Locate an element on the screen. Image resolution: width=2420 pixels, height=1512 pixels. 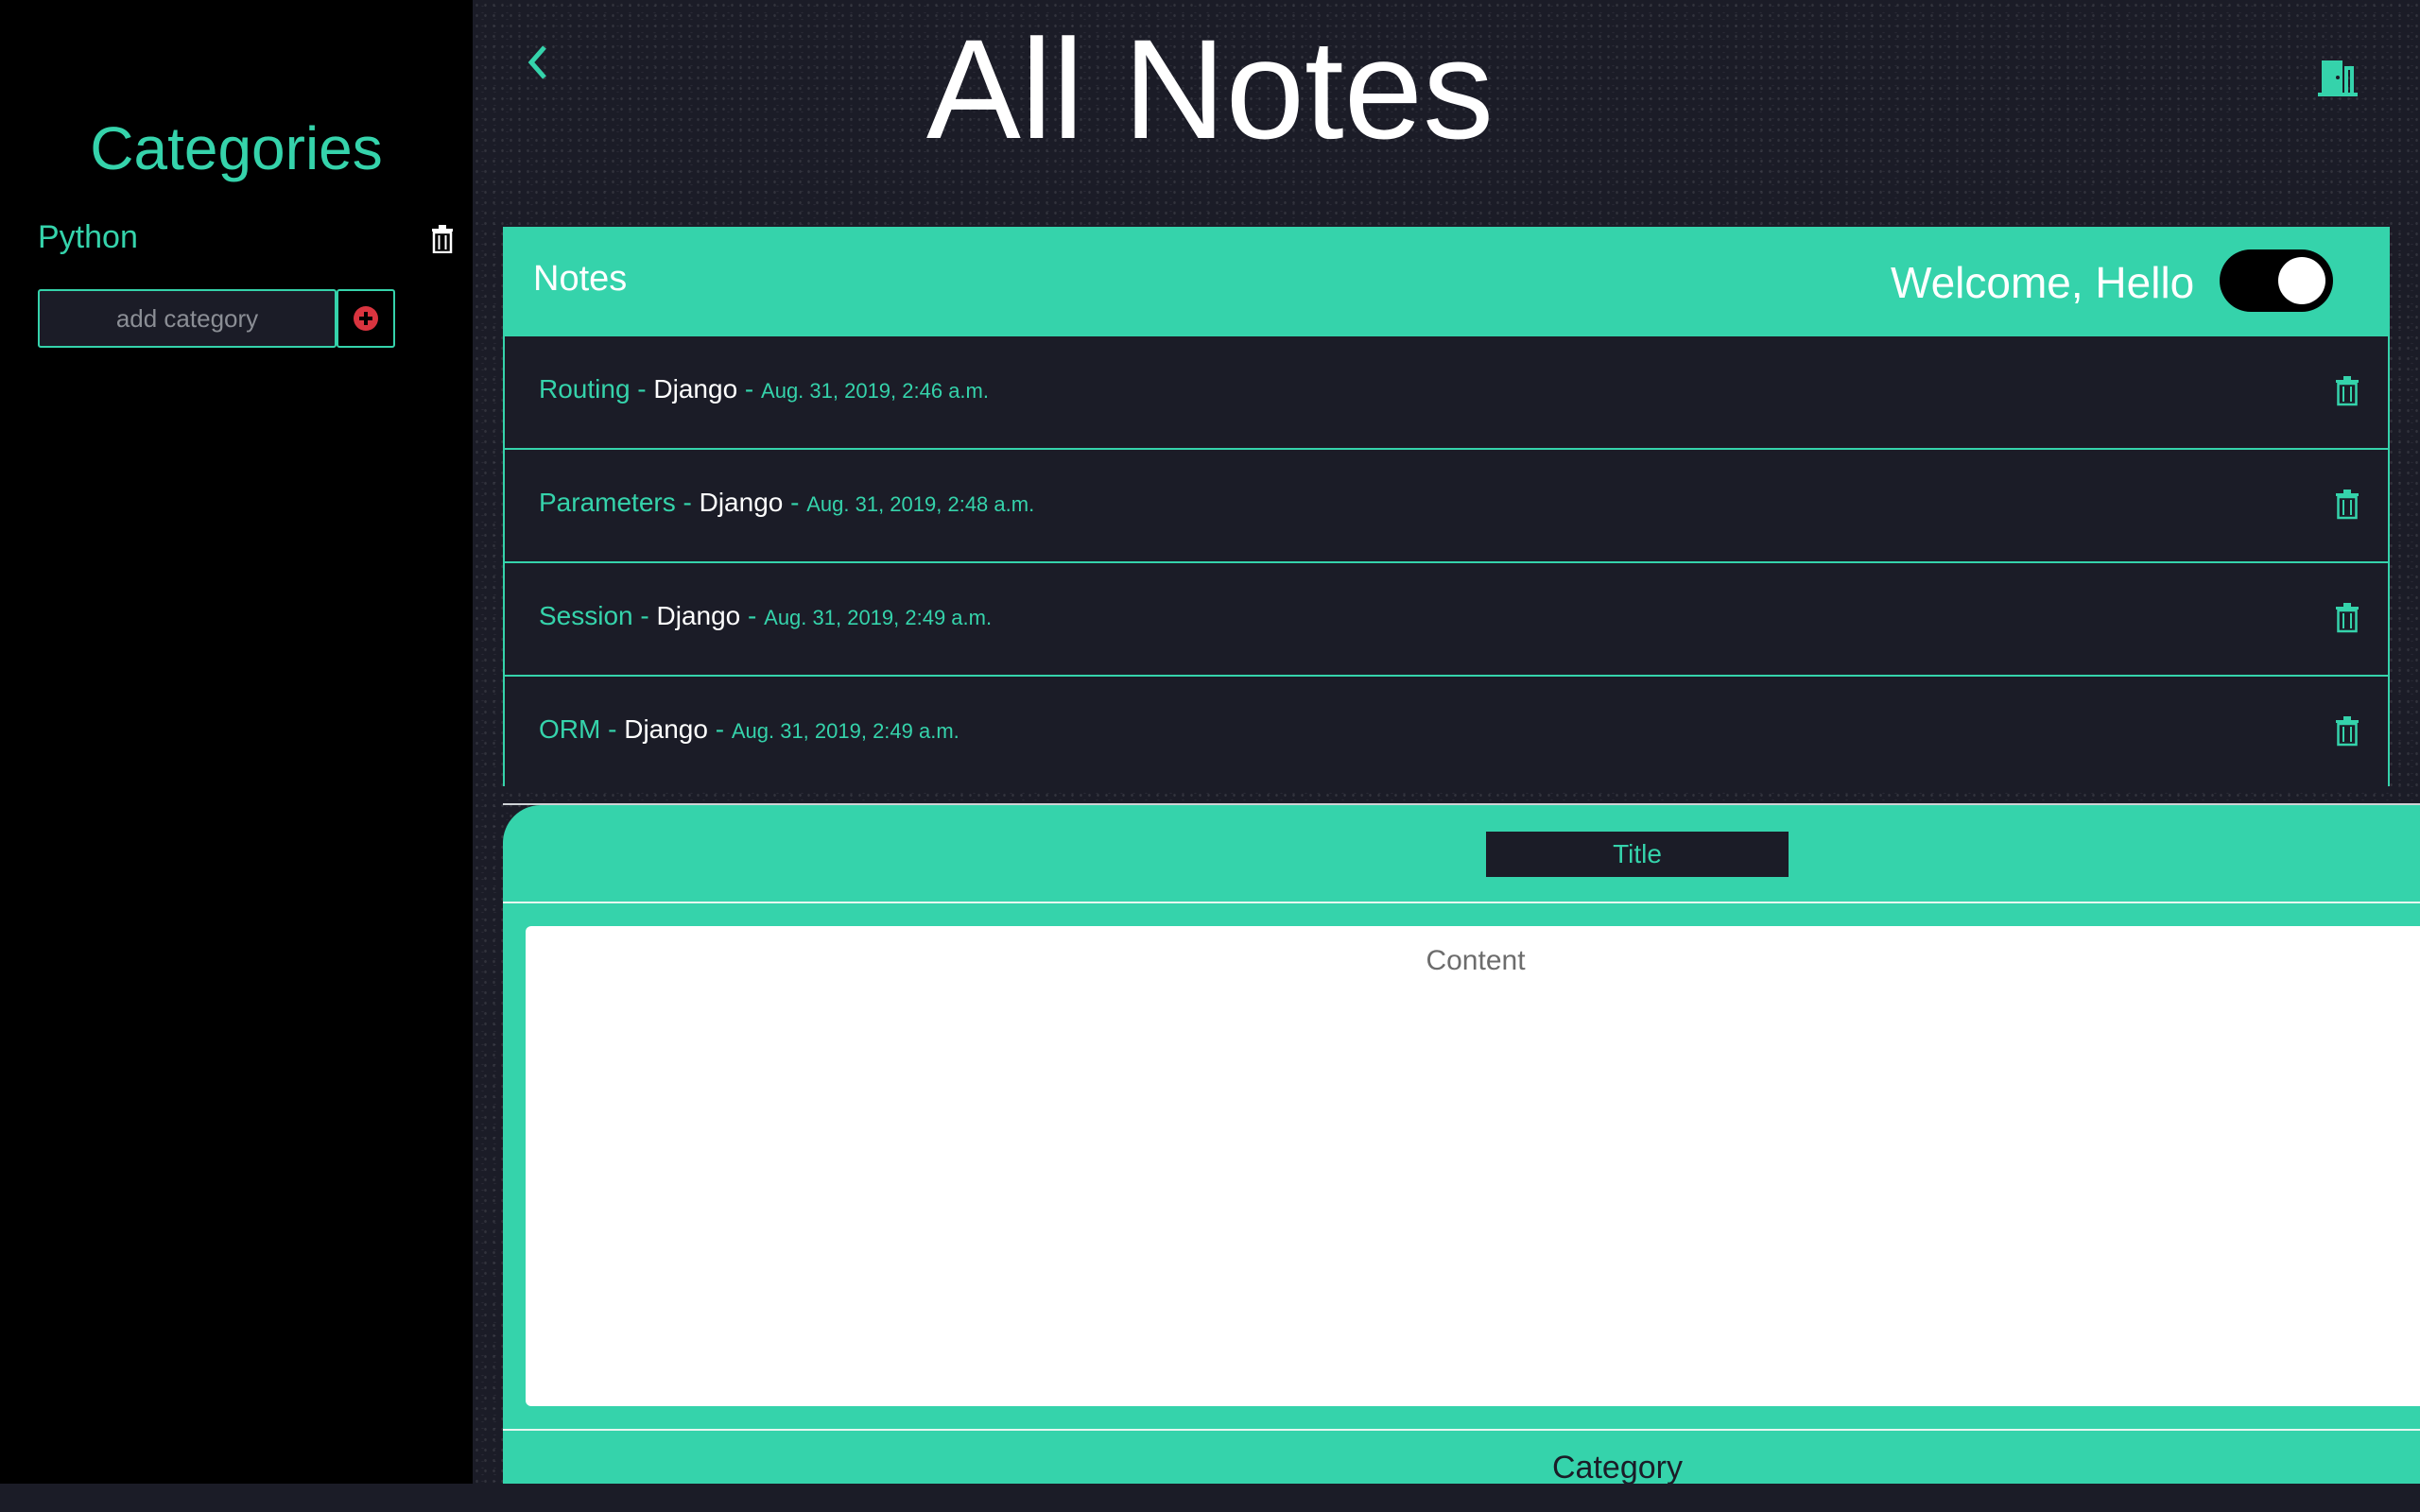
notes-header: Notes Welcome, Hello is located at coordinates (1446, 282).